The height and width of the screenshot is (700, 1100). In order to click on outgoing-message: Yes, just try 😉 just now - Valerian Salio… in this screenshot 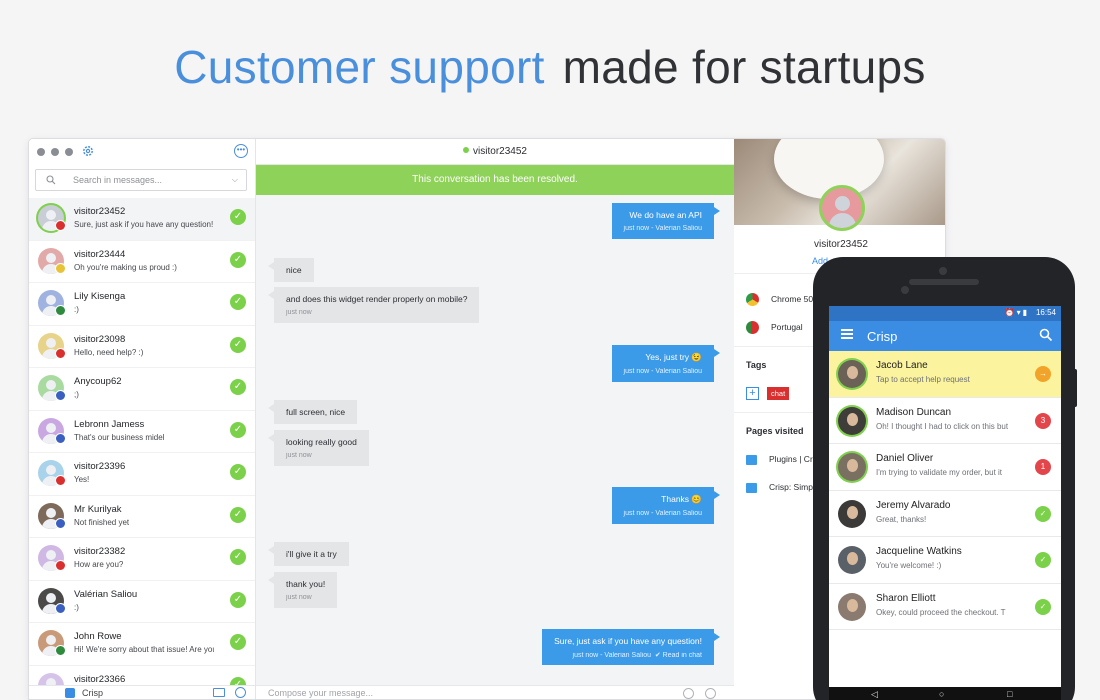, I will do `click(666, 363)`.